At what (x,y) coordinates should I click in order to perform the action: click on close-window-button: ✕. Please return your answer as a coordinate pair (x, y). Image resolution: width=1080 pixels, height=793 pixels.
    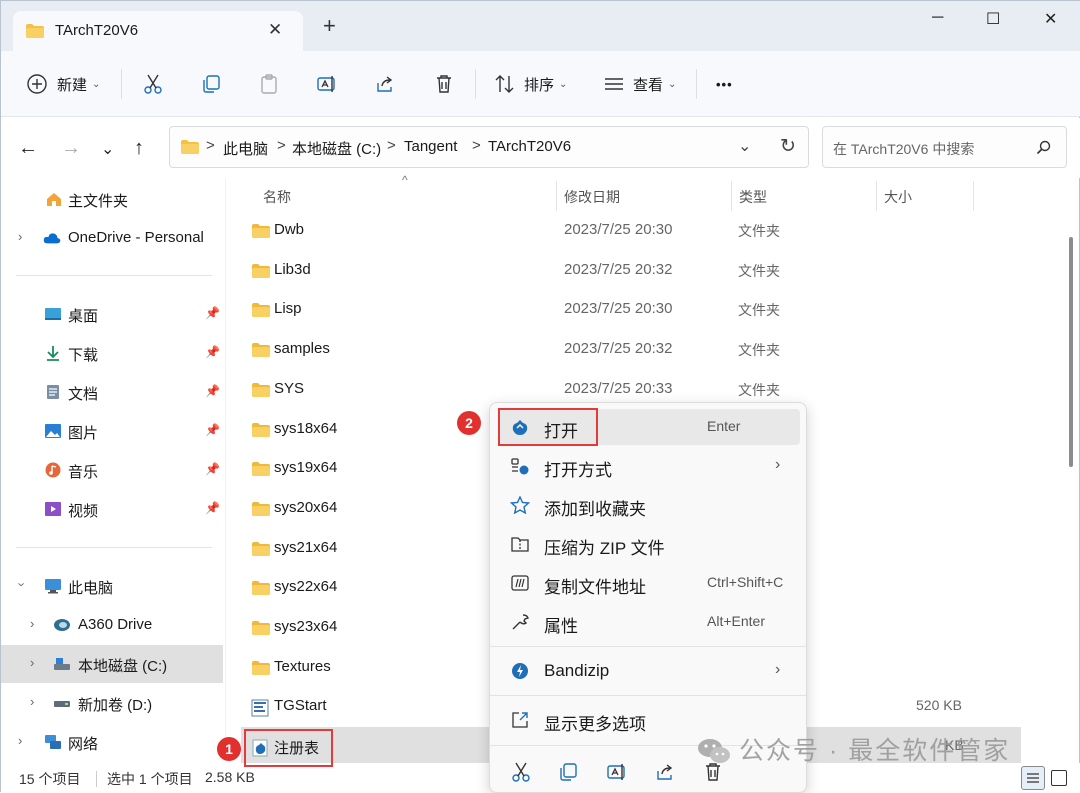
    Looking at the image, I should click on (1050, 19).